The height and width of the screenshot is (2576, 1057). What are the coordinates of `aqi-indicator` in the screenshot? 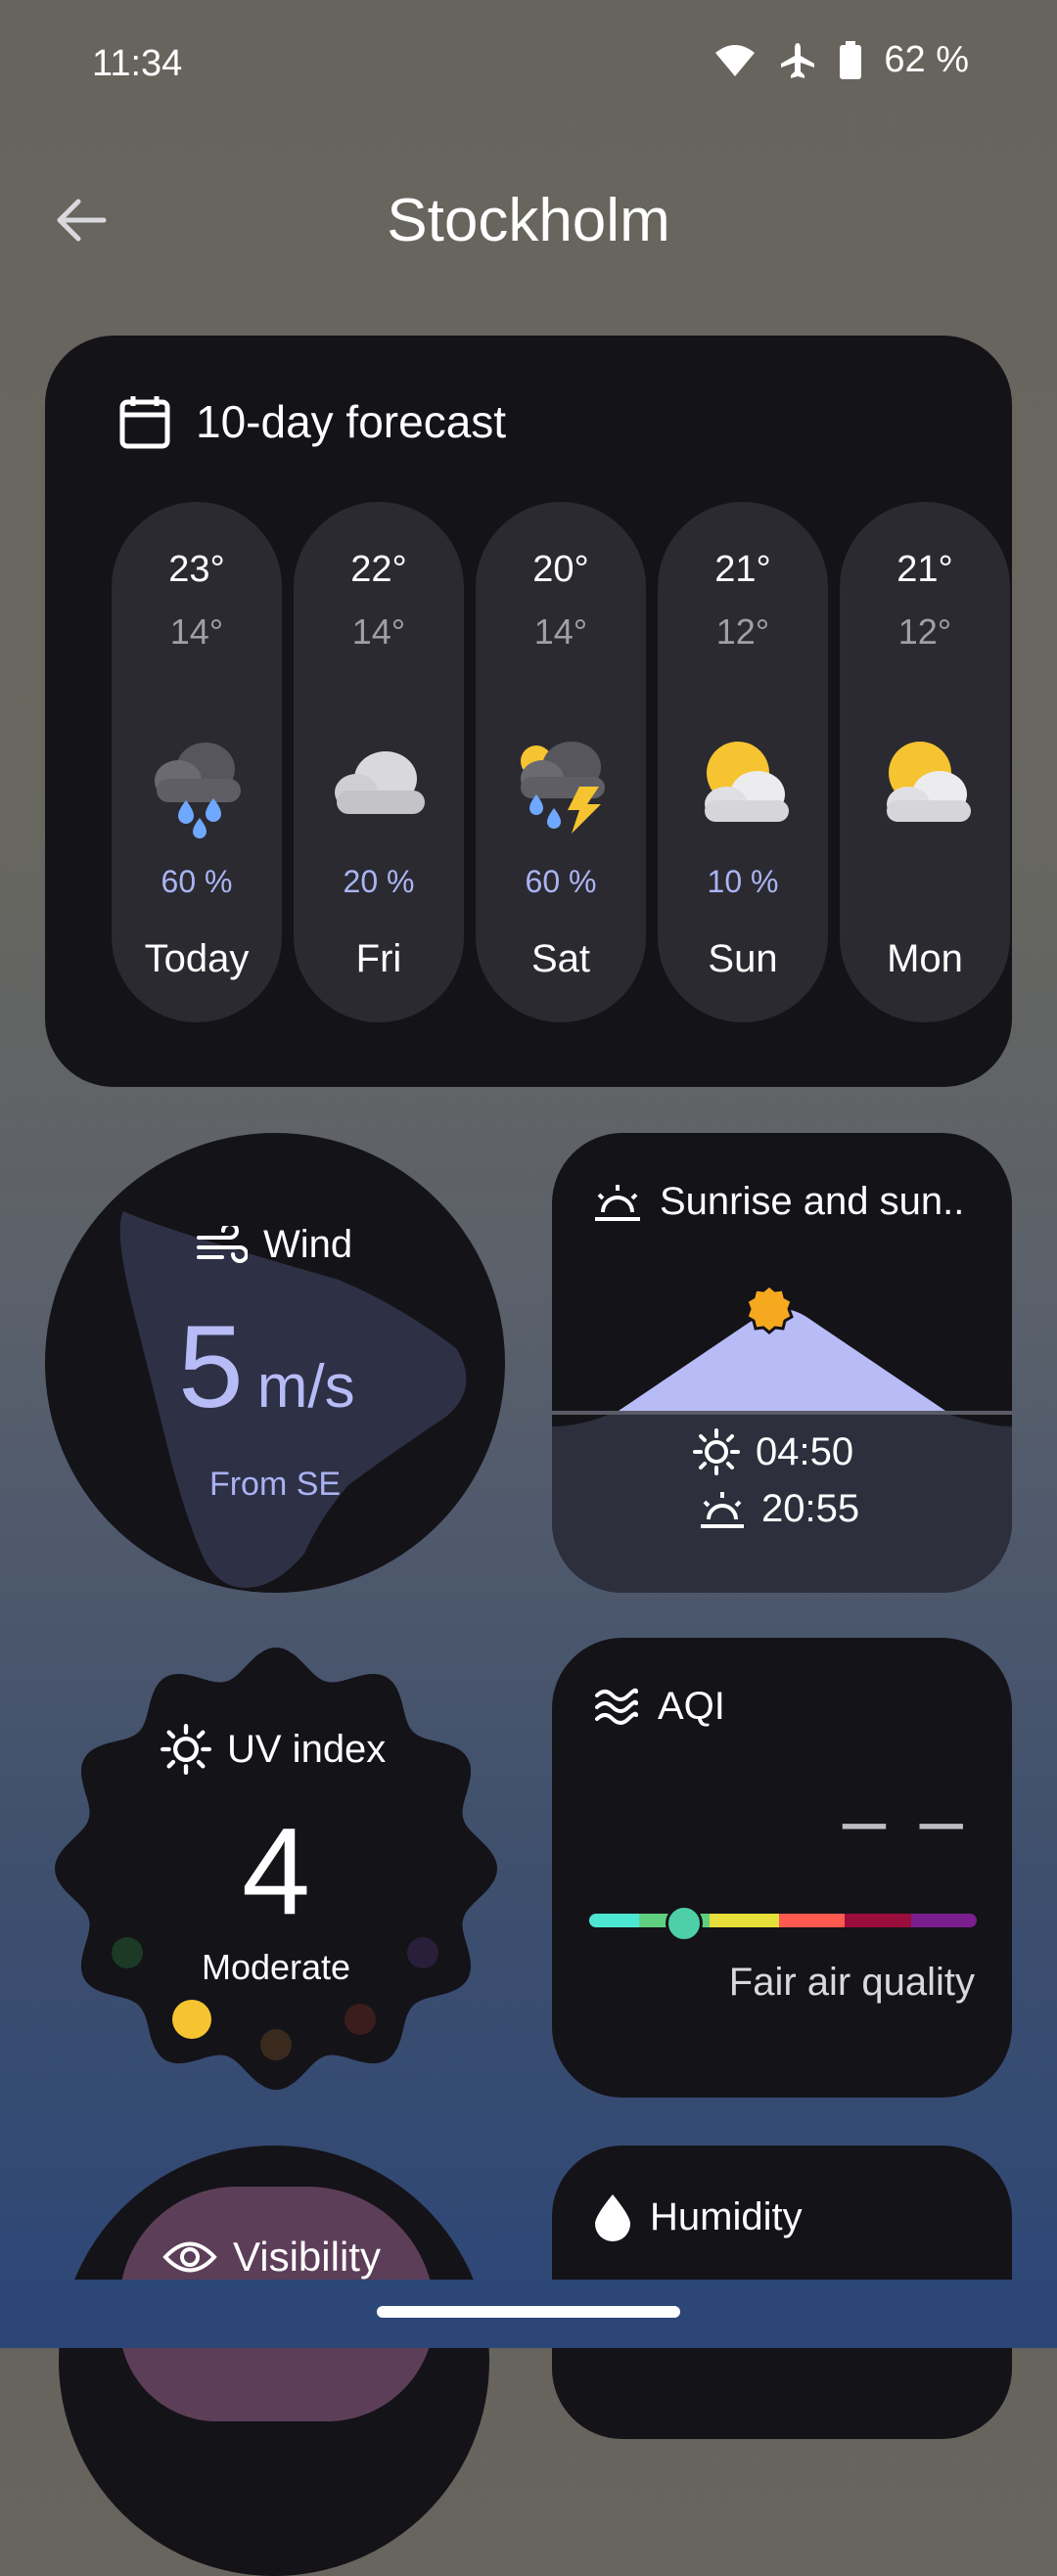 It's located at (684, 1923).